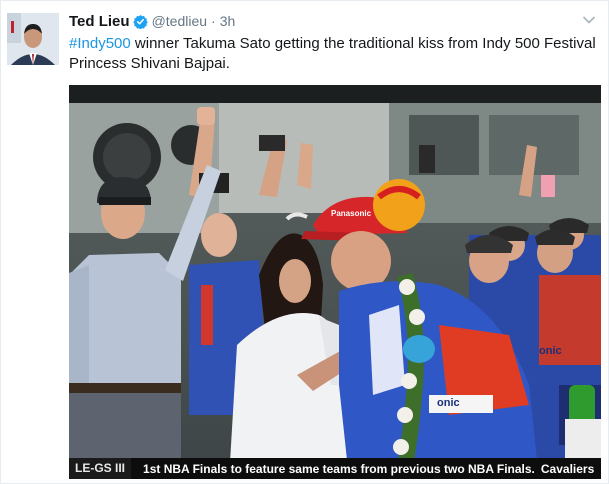 The image size is (609, 484). Describe the element at coordinates (589, 20) in the screenshot. I see `chevron-down-icon` at that location.